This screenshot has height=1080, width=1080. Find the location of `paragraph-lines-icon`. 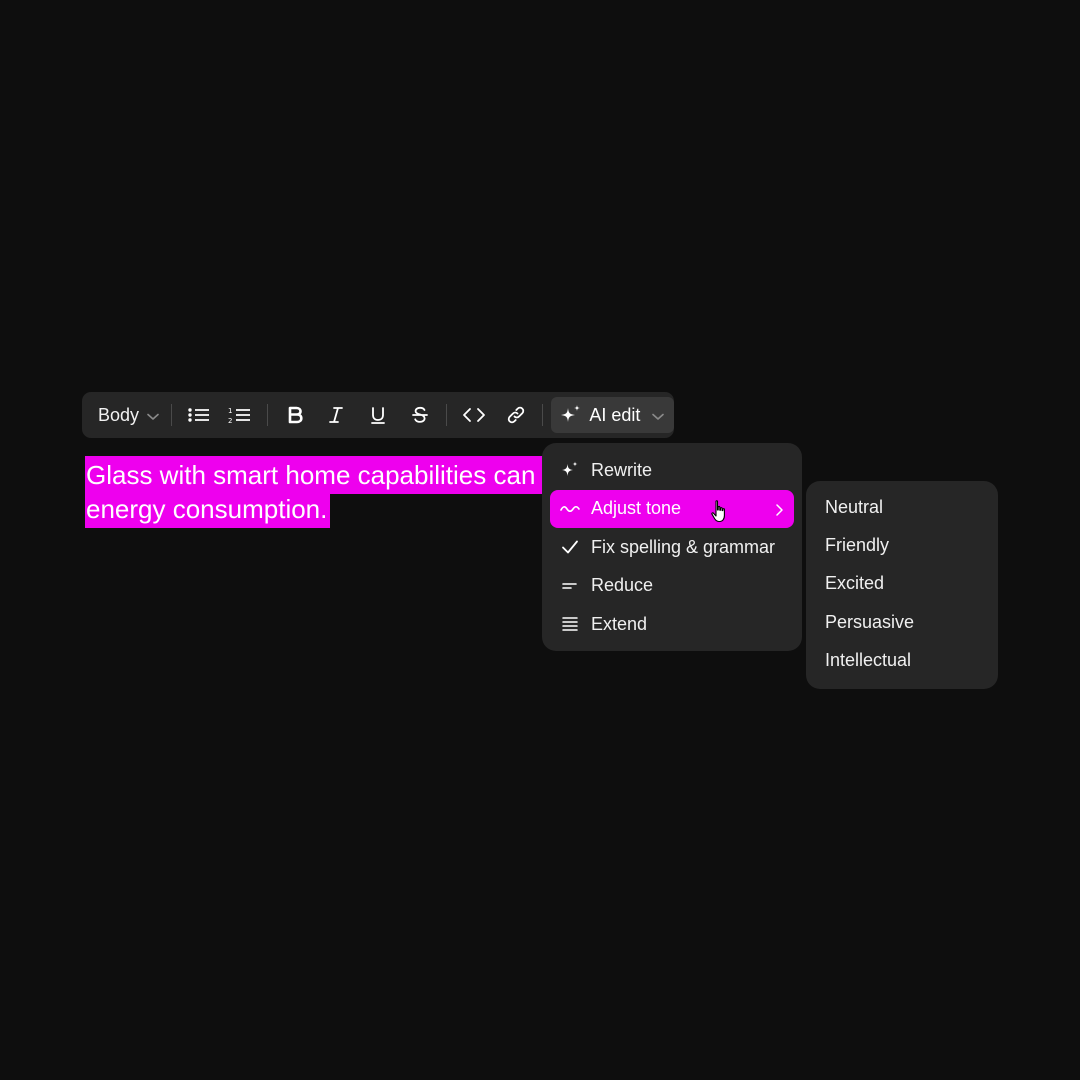

paragraph-lines-icon is located at coordinates (570, 624).